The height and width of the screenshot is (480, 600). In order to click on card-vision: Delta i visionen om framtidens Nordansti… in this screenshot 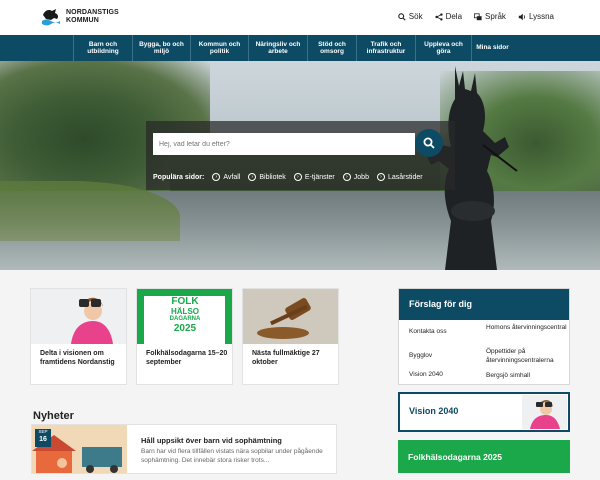, I will do `click(78, 336)`.